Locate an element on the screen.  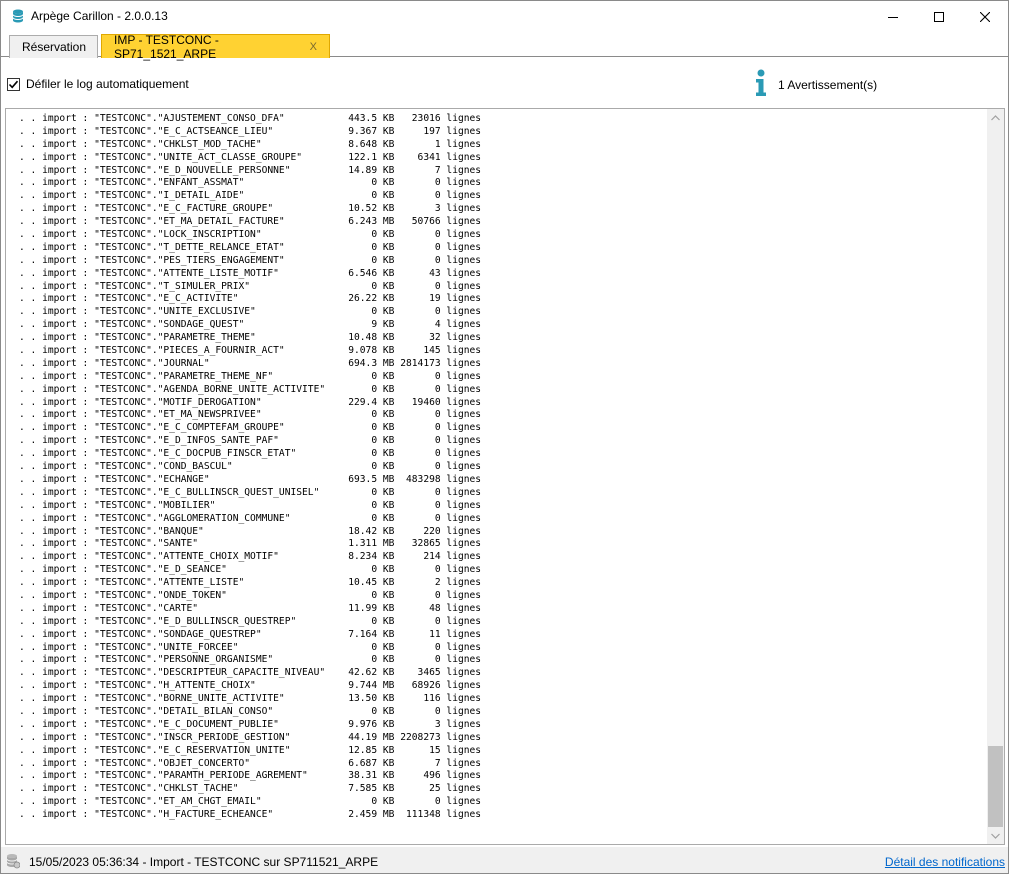
maximize-button is located at coordinates (939, 16).